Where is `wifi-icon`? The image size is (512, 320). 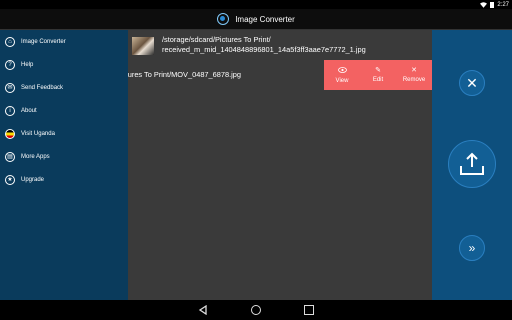
wifi-icon is located at coordinates (484, 4).